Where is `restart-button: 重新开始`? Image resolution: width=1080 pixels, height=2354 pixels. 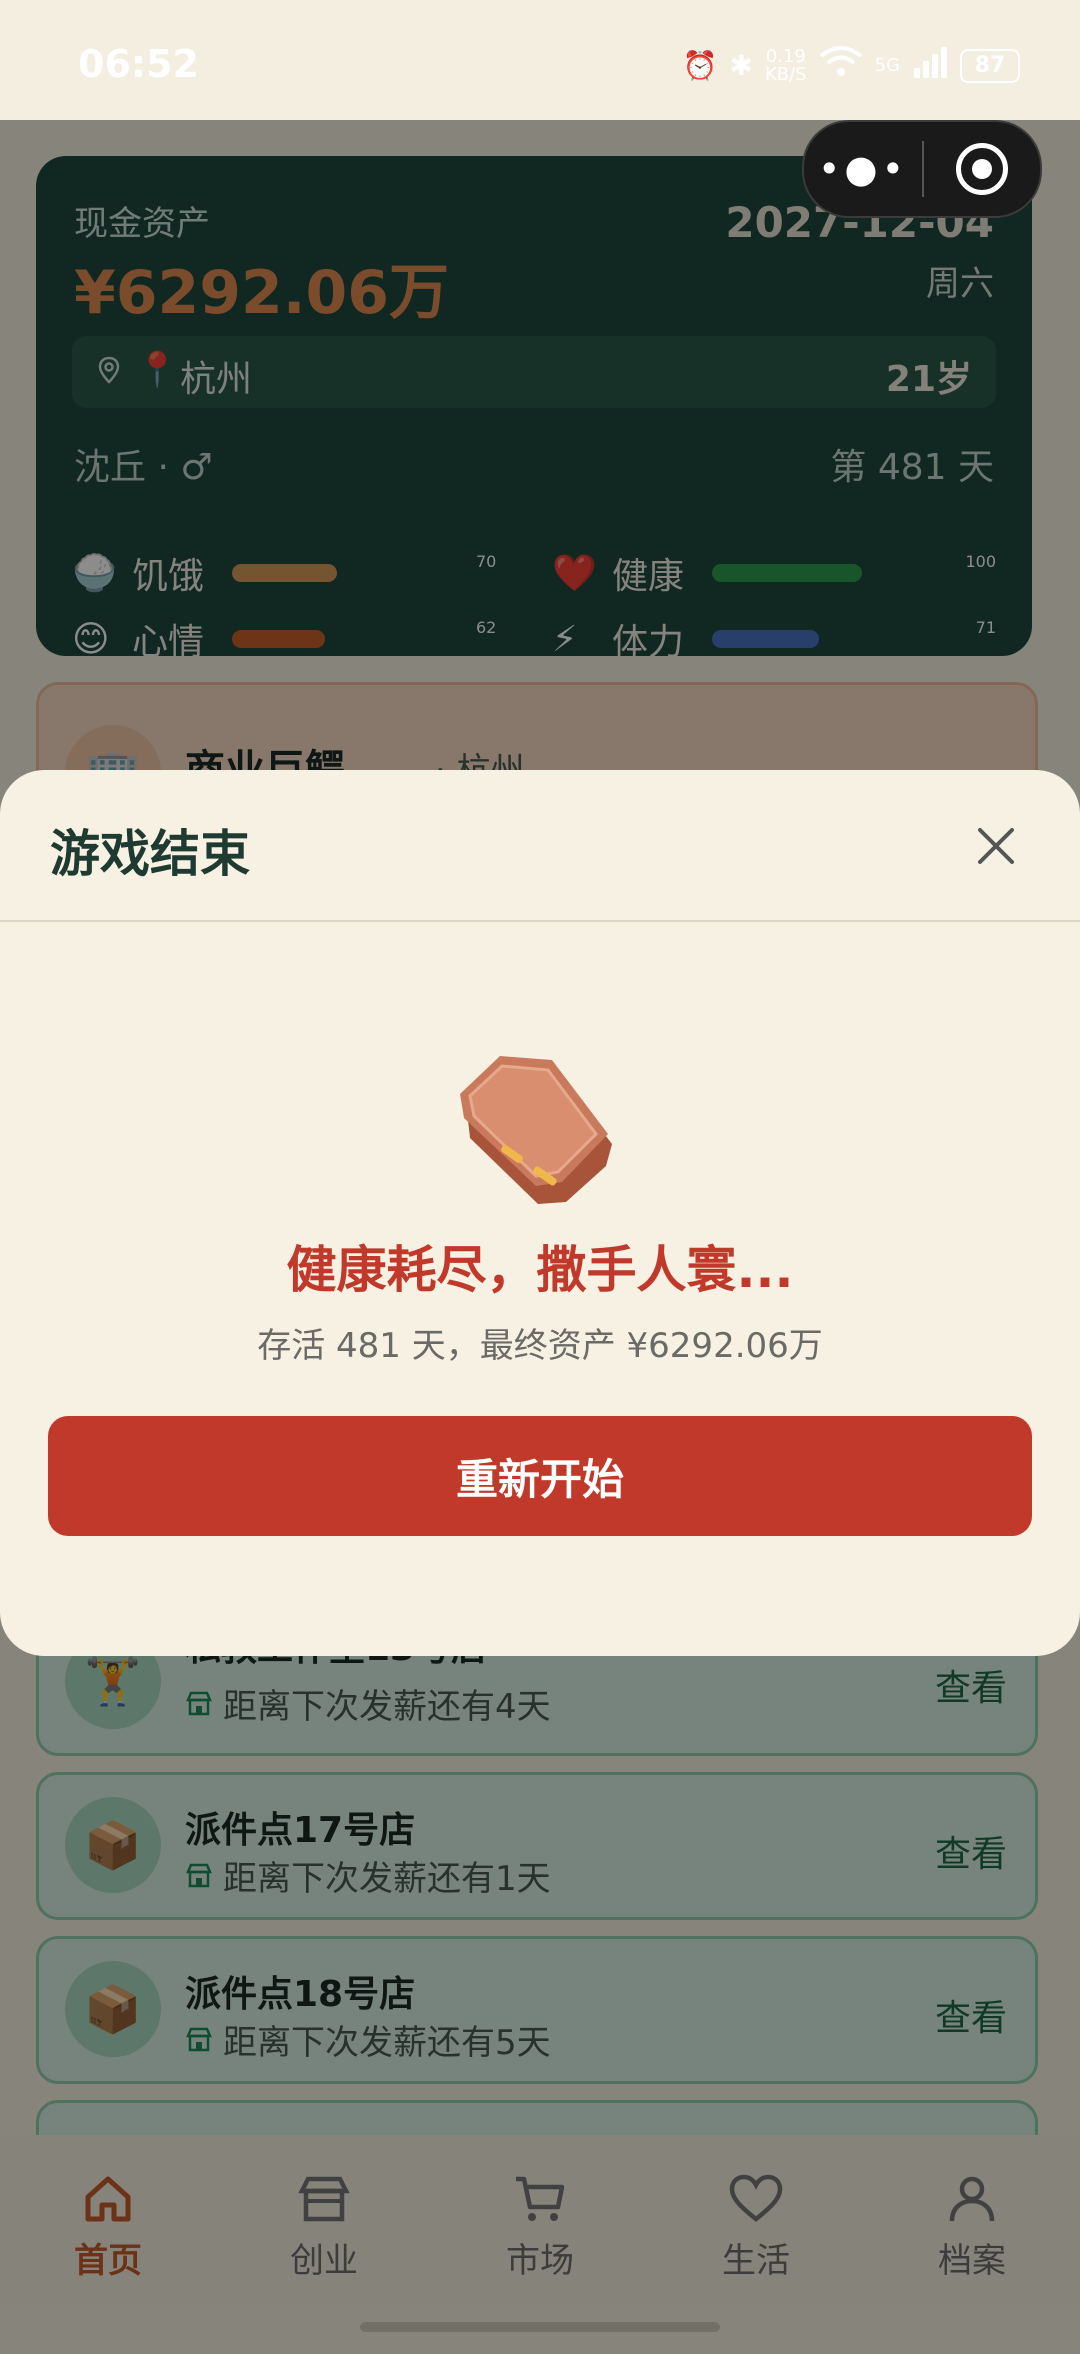 restart-button: 重新开始 is located at coordinates (540, 1476).